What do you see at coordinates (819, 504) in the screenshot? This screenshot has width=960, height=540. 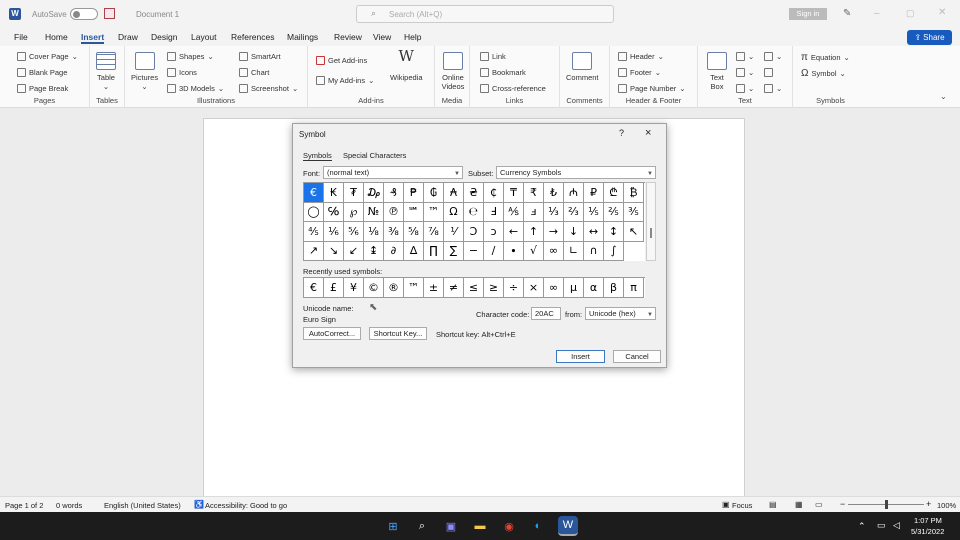 I see `web-layout-icon: ▭` at bounding box center [819, 504].